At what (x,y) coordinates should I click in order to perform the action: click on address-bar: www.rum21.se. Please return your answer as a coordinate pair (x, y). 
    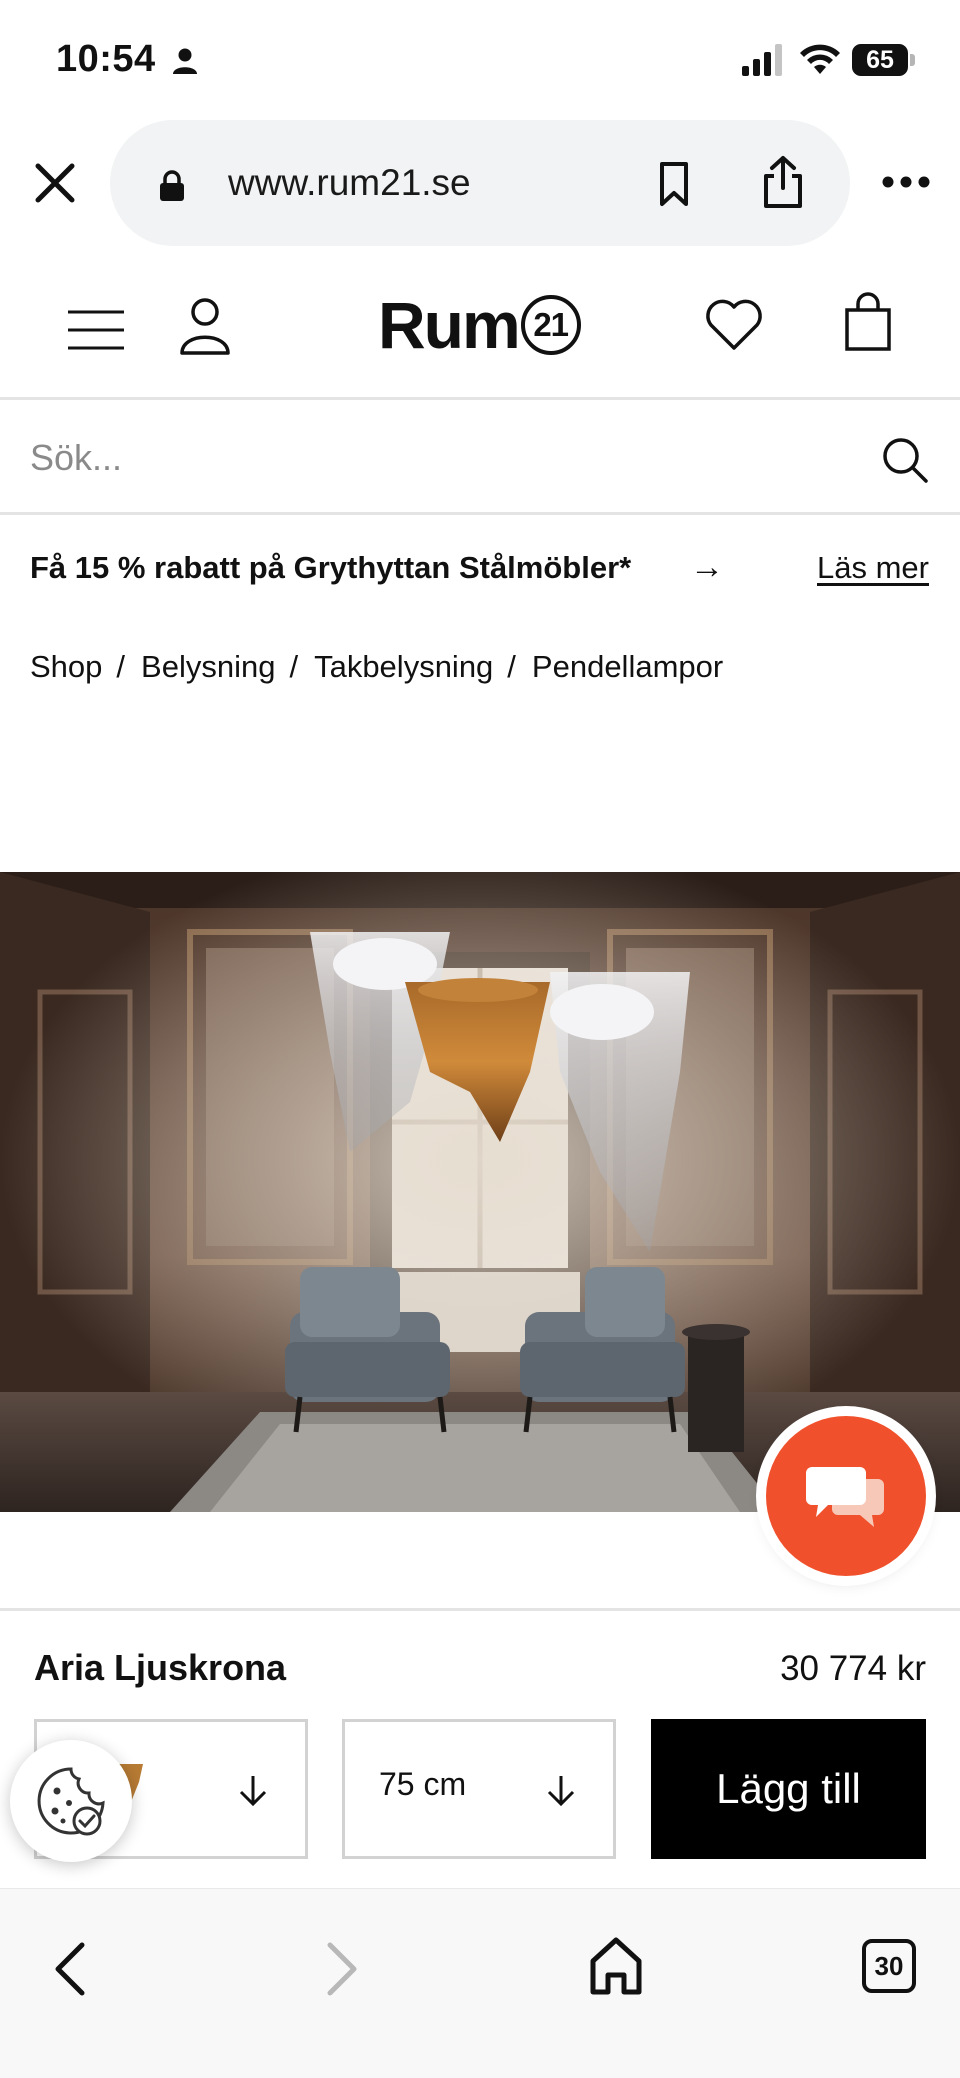
    Looking at the image, I should click on (480, 183).